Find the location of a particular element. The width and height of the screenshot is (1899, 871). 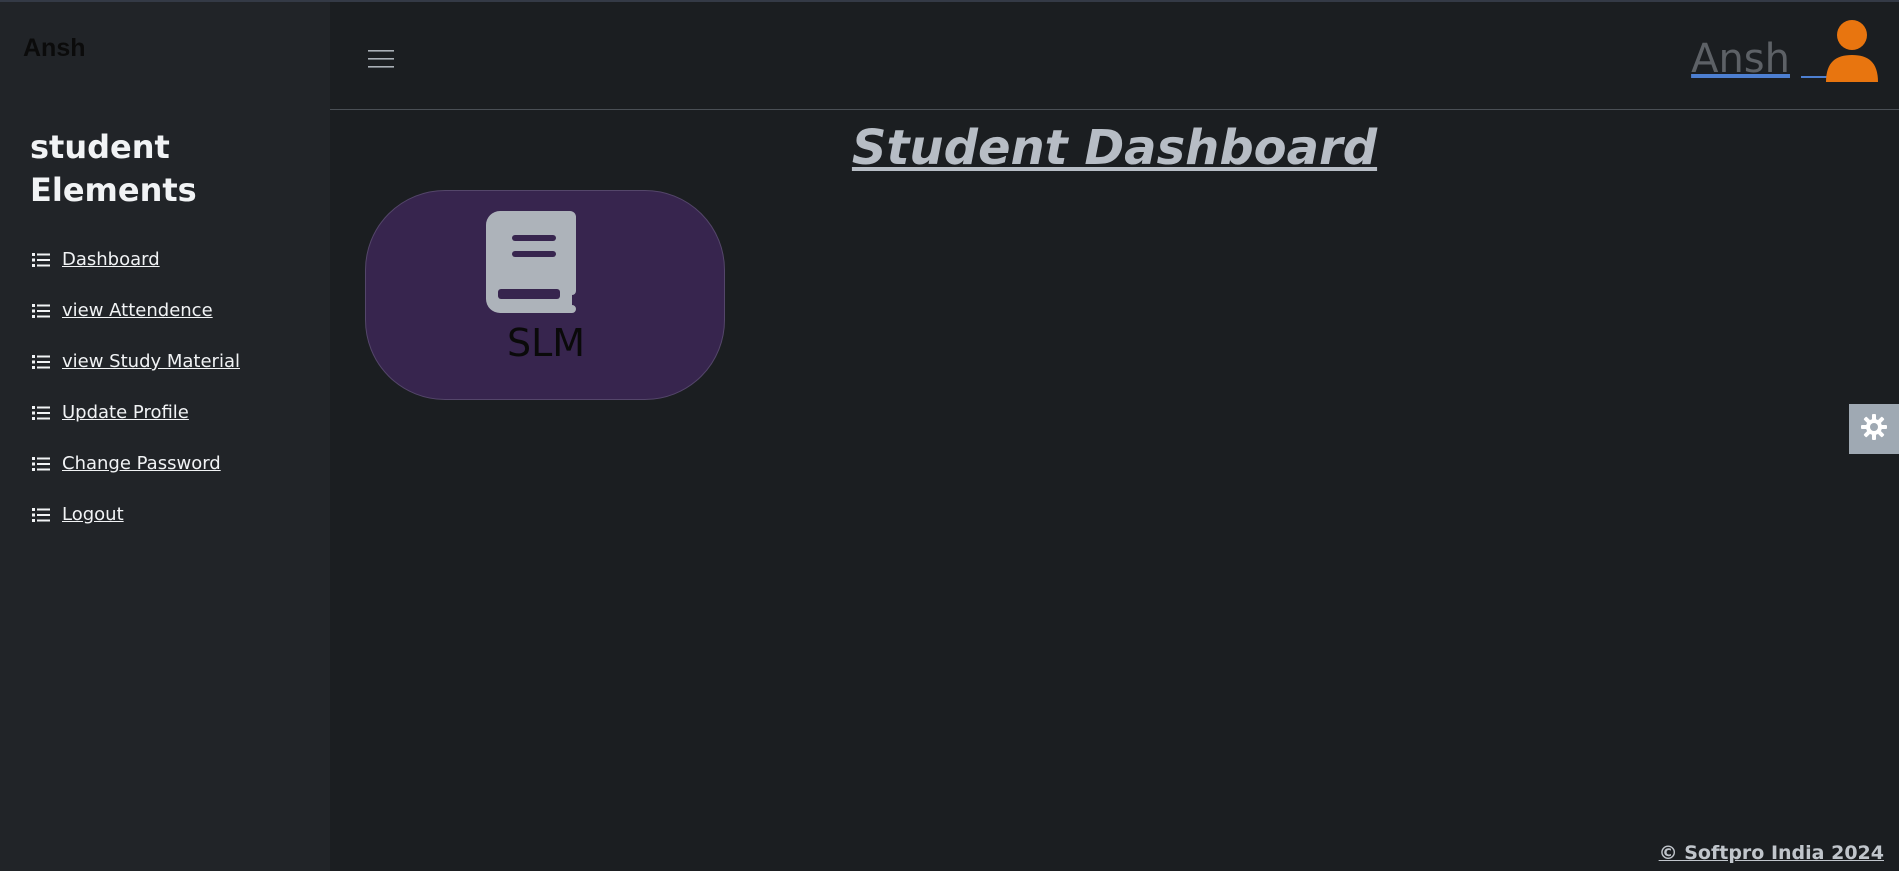

sidebar-item-label: view Attendence is located at coordinates (137, 310).